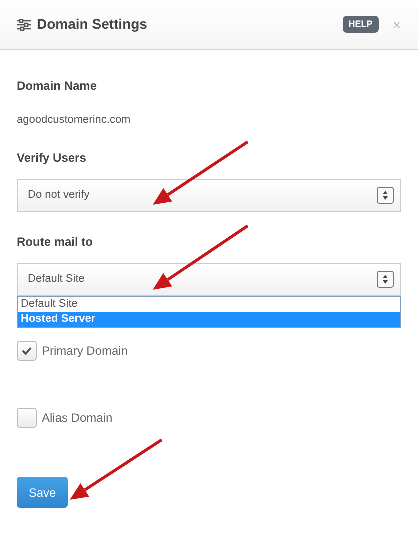  Describe the element at coordinates (360, 25) in the screenshot. I see `help-button: HELP` at that location.